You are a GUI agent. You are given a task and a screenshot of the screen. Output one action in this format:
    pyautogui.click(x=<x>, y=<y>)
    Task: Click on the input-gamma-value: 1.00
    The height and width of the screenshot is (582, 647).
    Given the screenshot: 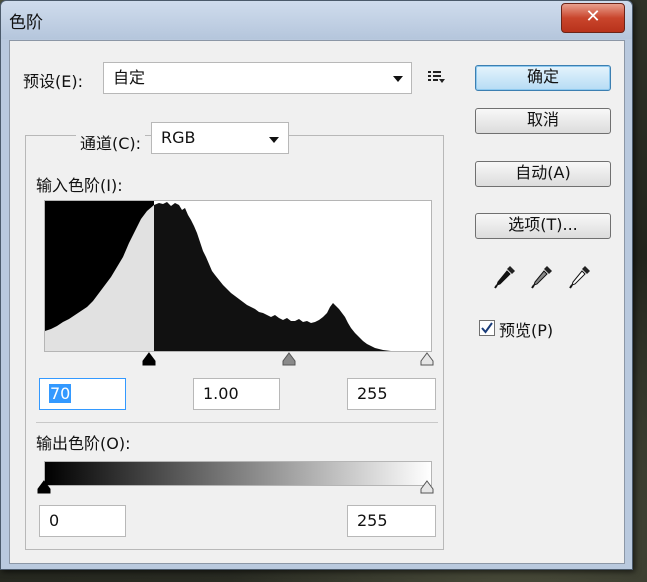 What is the action you would take?
    pyautogui.click(x=221, y=393)
    